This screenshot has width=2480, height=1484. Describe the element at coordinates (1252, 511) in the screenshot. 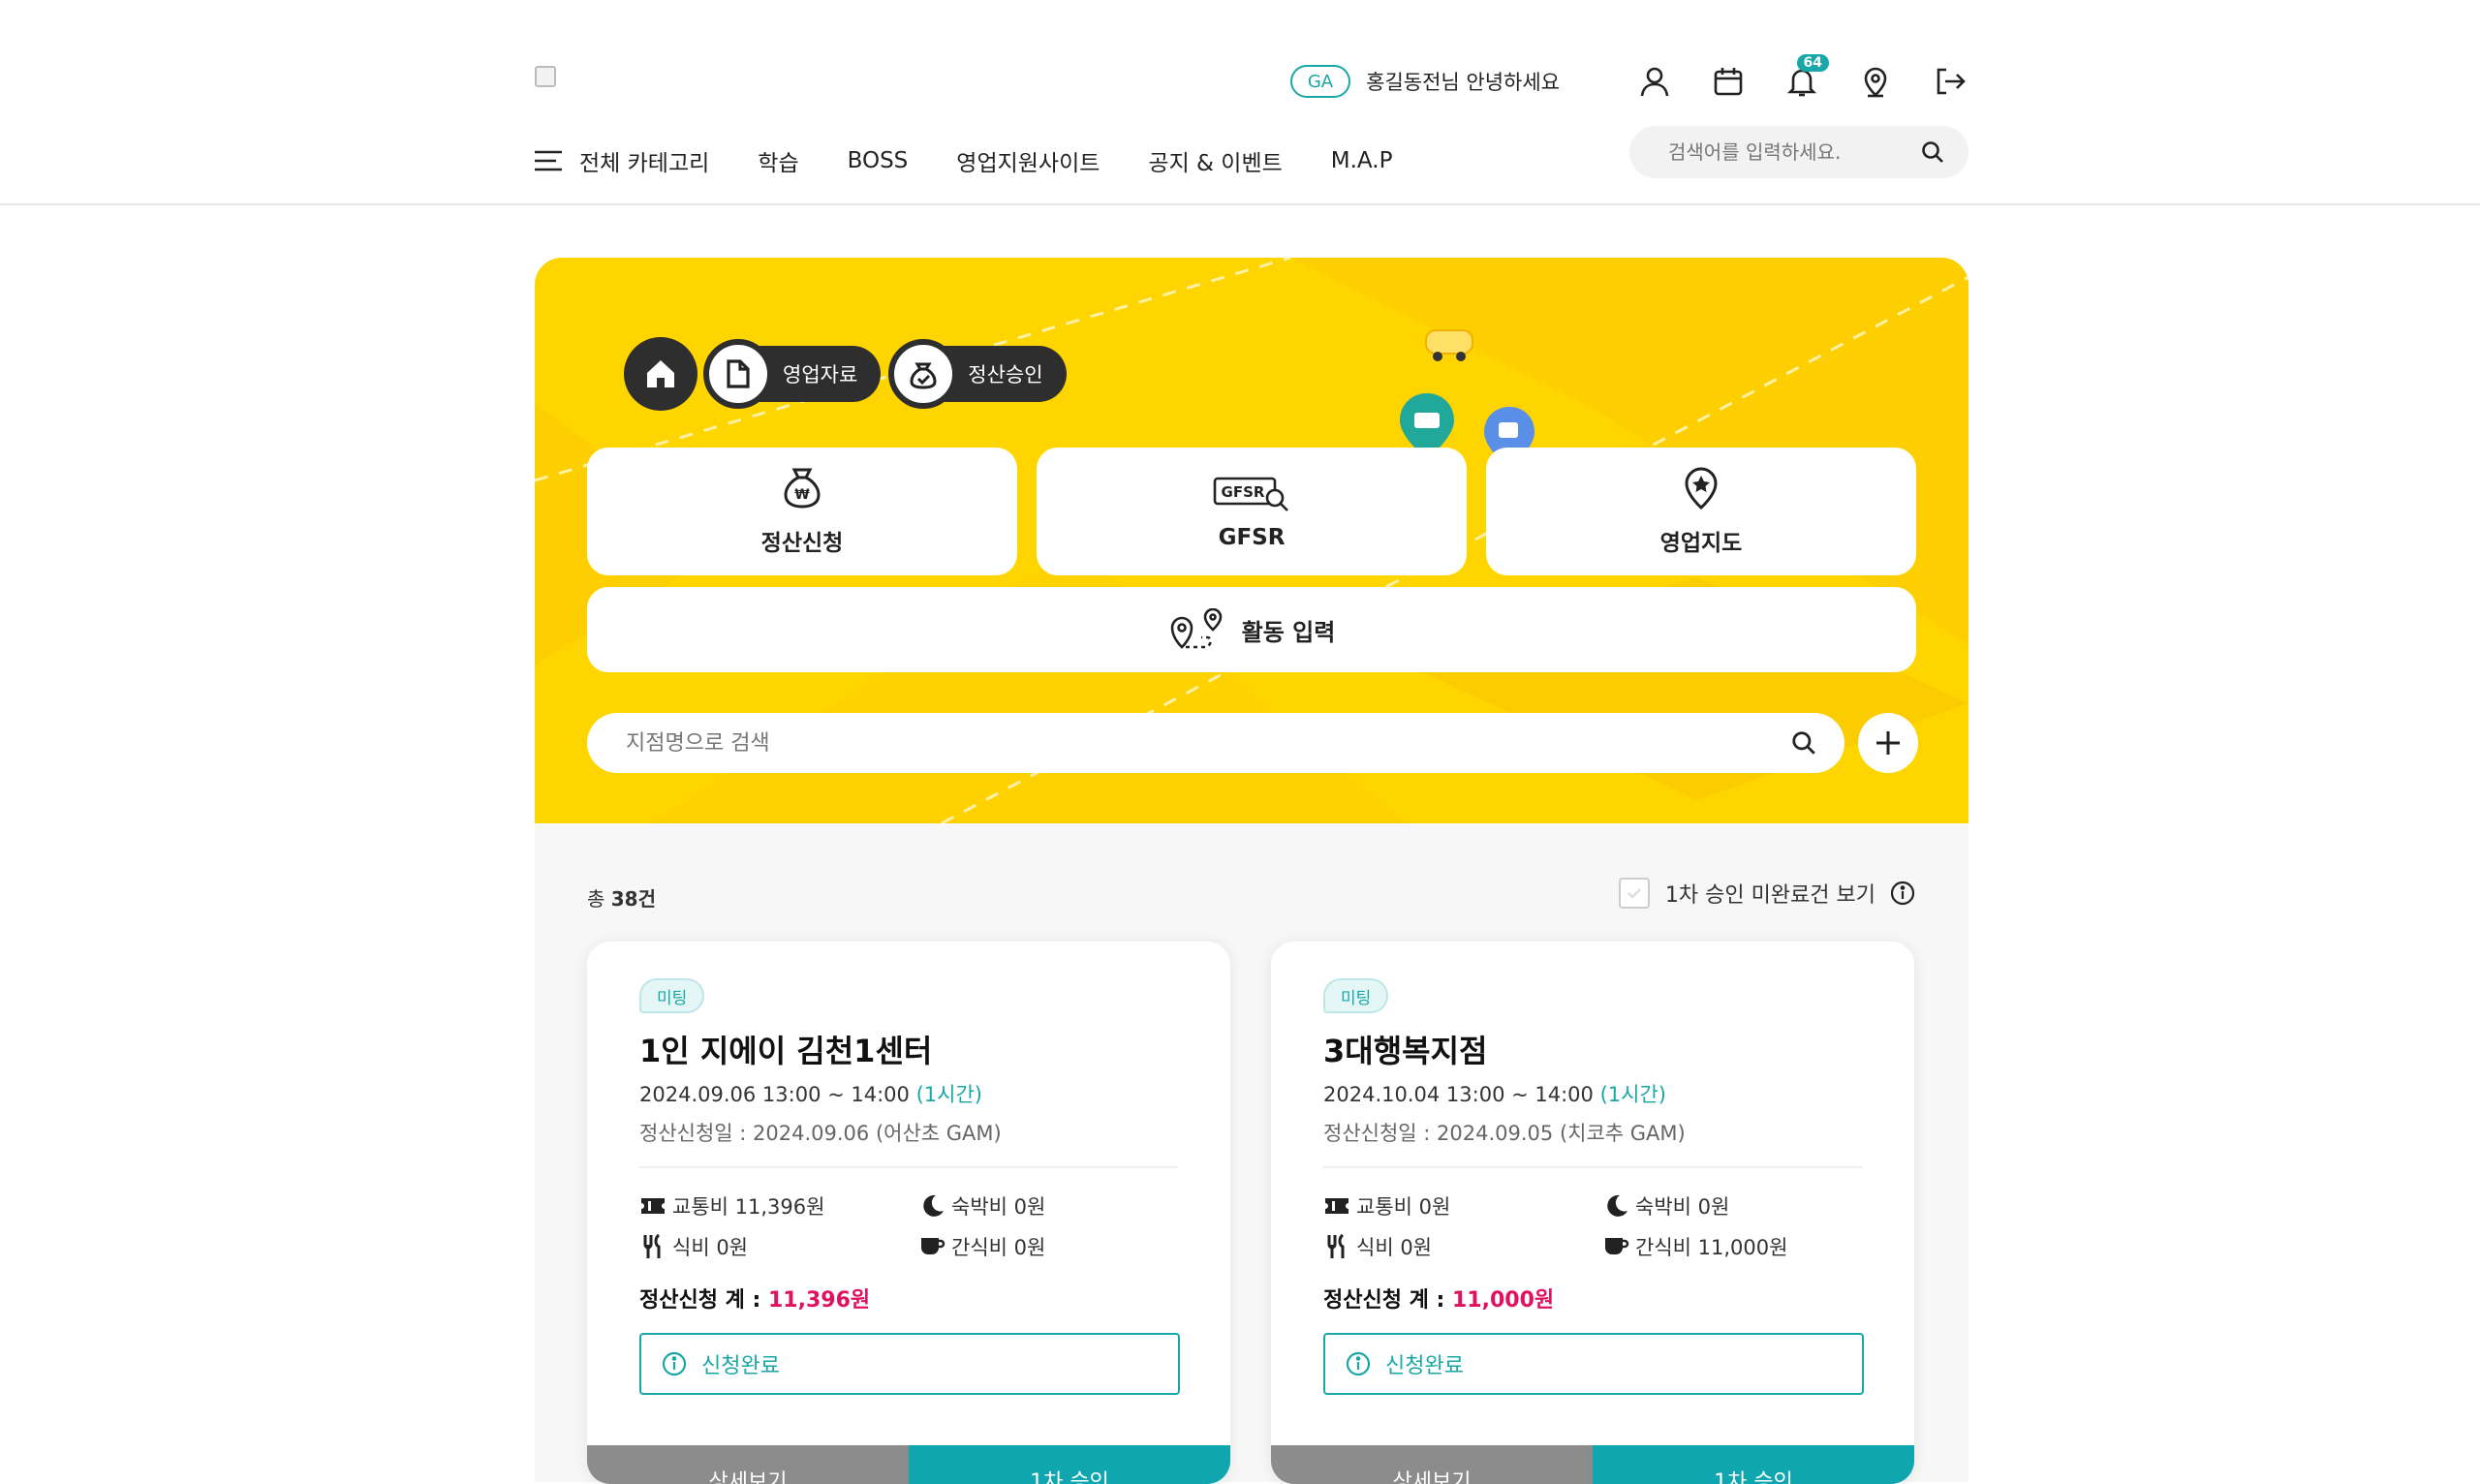

I see `quick-gfsr: GFSR GFSR` at that location.